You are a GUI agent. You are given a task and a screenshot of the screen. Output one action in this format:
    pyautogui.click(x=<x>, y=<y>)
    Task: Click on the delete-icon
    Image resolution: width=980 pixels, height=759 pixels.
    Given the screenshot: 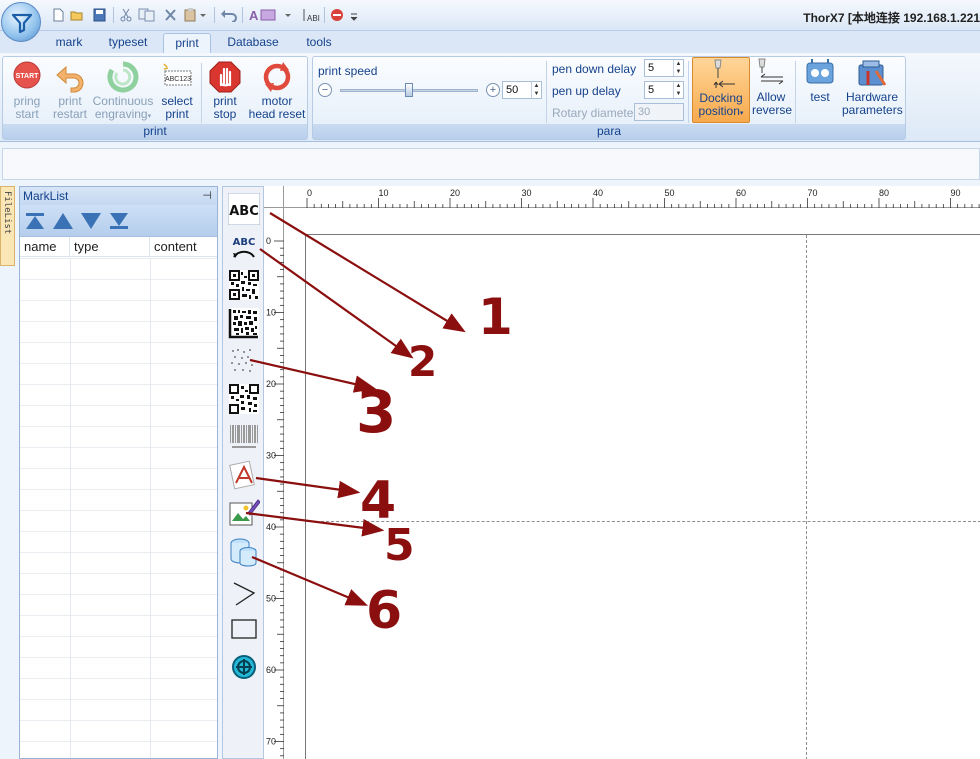 What is the action you would take?
    pyautogui.click(x=170, y=15)
    